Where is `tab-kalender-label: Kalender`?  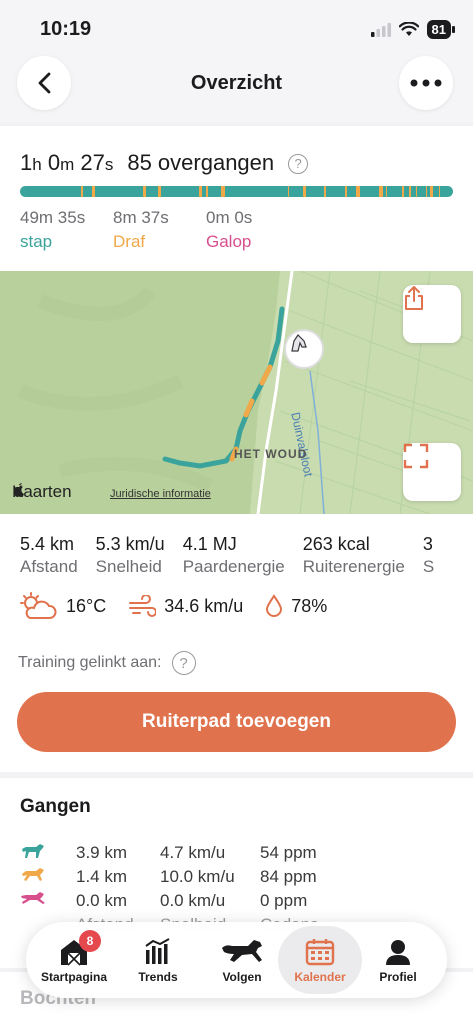
tab-kalender-label: Kalender is located at coordinates (320, 977).